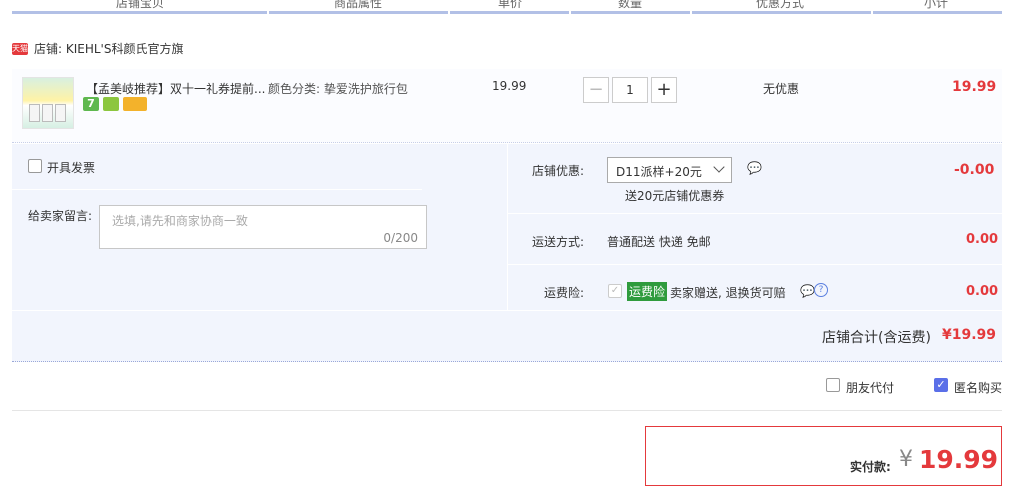 The height and width of the screenshot is (486, 1036). I want to click on shop-discount-amount: -0.00, so click(974, 170).